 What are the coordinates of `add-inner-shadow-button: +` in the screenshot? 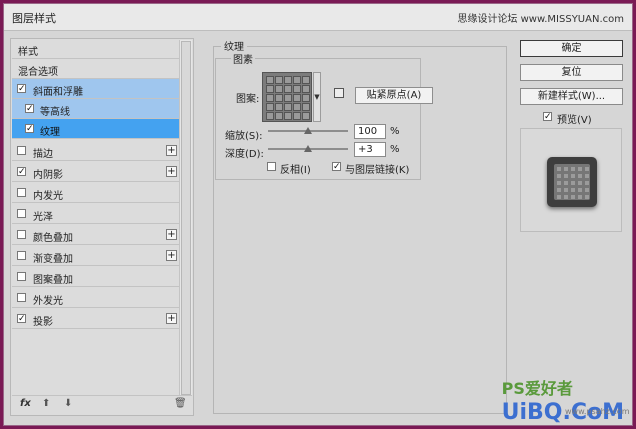 It's located at (171, 171).